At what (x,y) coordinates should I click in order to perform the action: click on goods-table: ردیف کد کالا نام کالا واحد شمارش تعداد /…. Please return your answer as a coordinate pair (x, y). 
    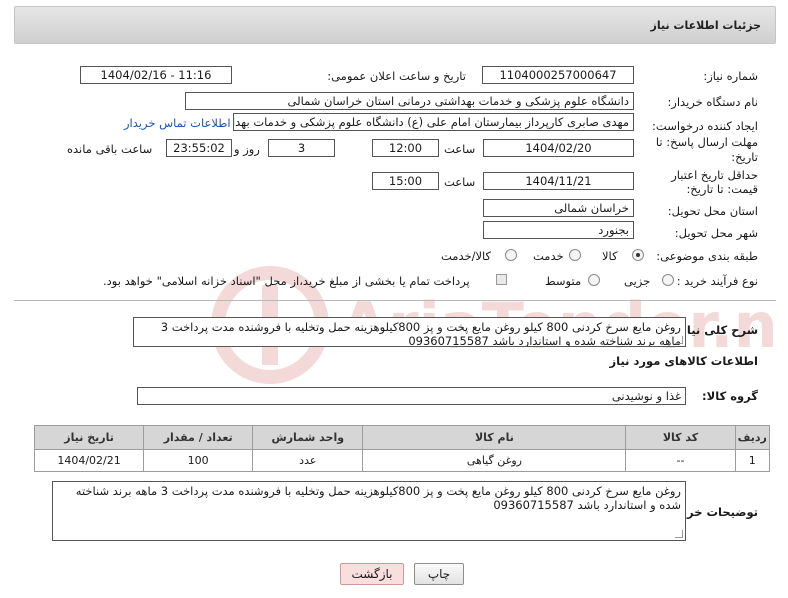
    Looking at the image, I should click on (402, 448).